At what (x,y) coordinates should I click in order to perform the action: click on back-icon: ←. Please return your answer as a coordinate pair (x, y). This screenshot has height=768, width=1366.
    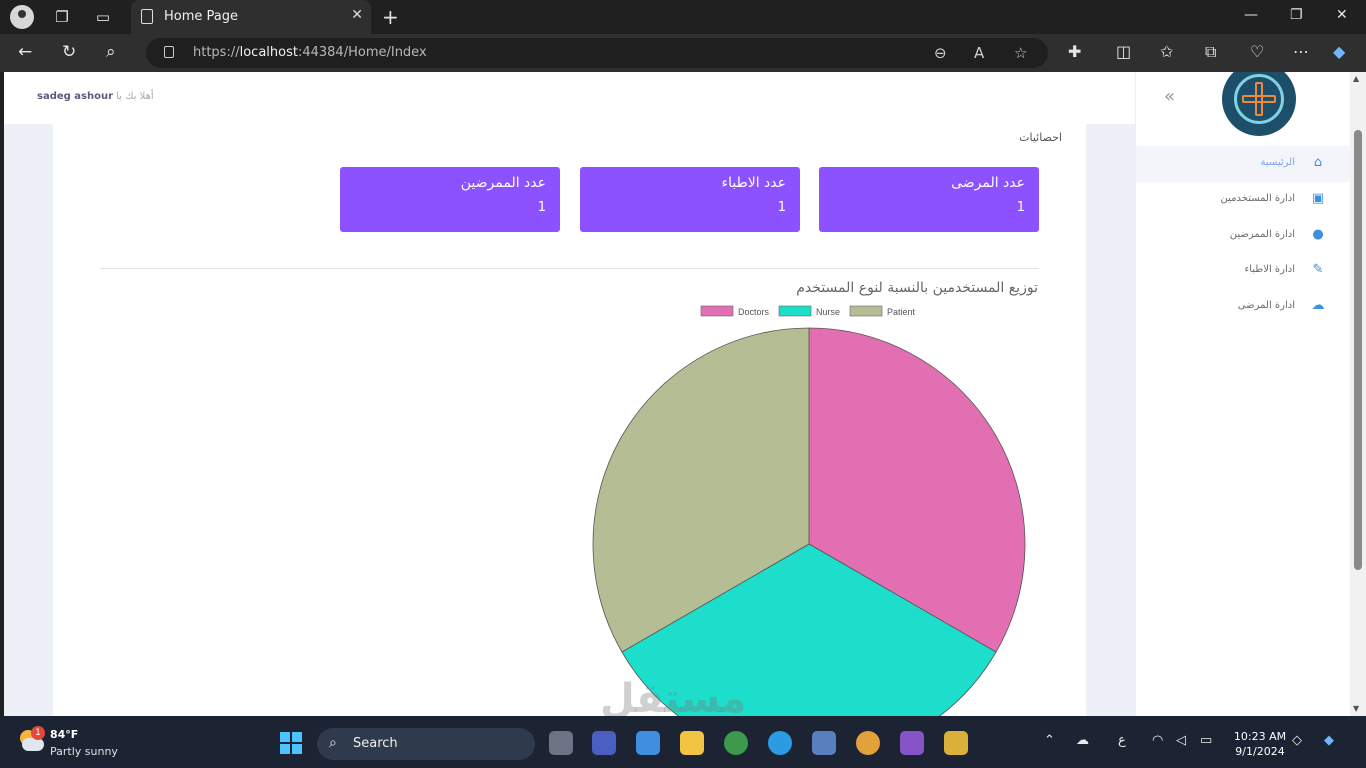
    Looking at the image, I should click on (25, 52).